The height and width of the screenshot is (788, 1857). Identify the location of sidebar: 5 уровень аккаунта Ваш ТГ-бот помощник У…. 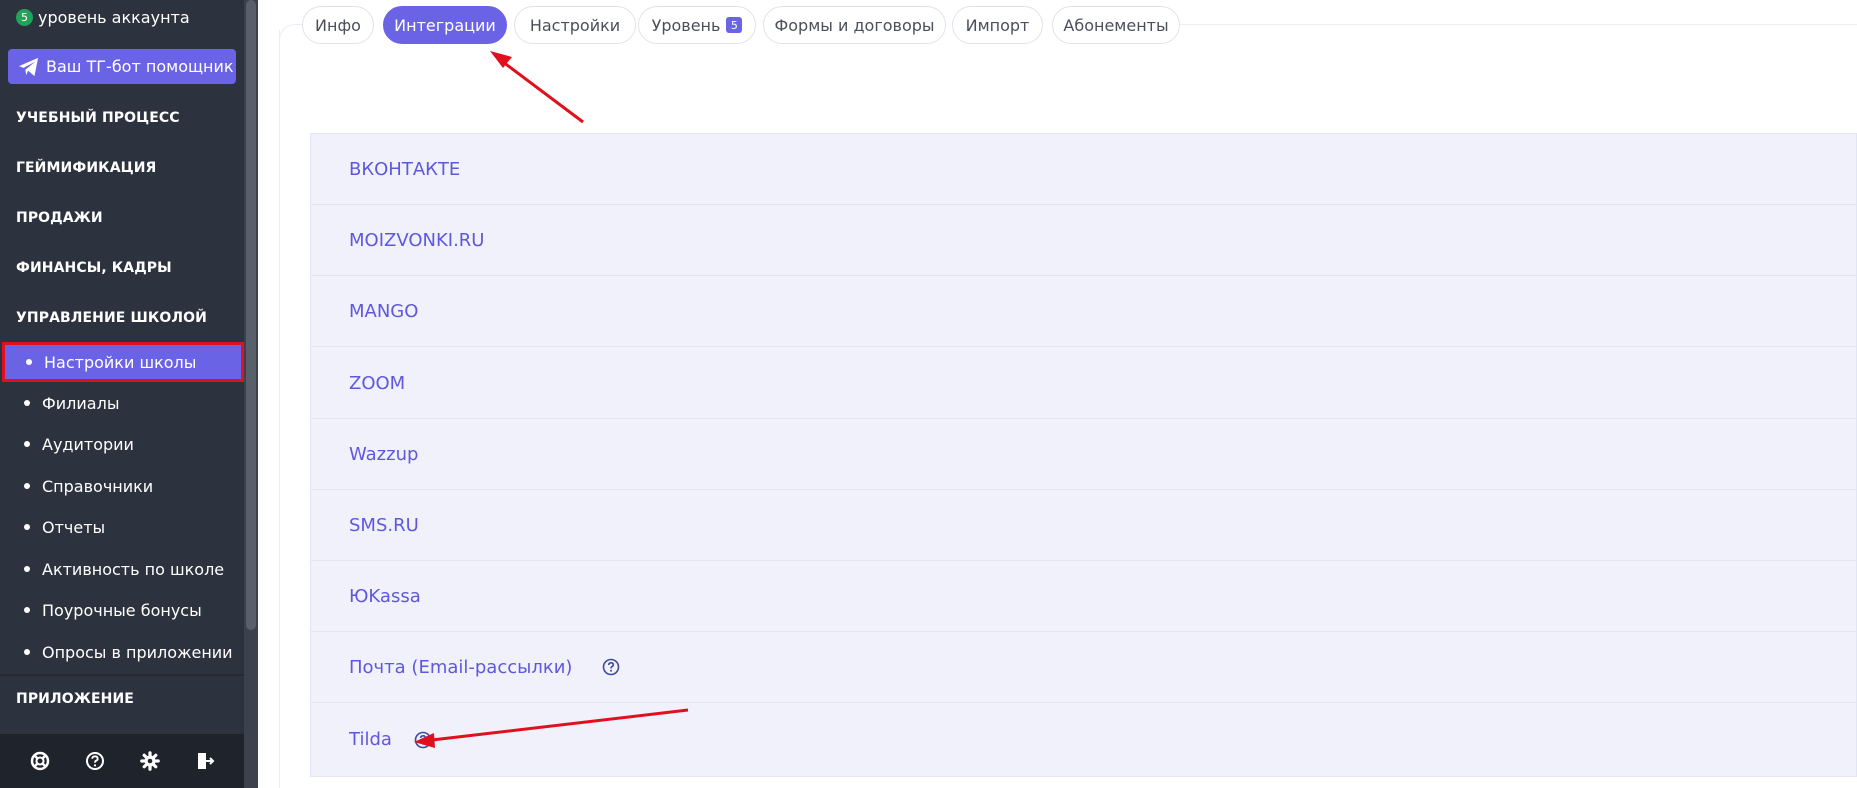
(129, 394).